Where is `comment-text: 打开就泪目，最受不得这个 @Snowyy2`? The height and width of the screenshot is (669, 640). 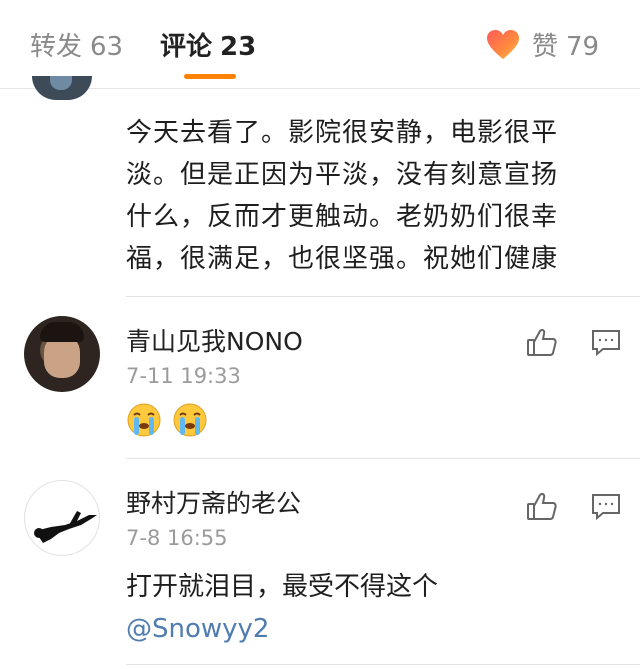 comment-text: 打开就泪目，最受不得这个 @Snowyy2 is located at coordinates (371, 608).